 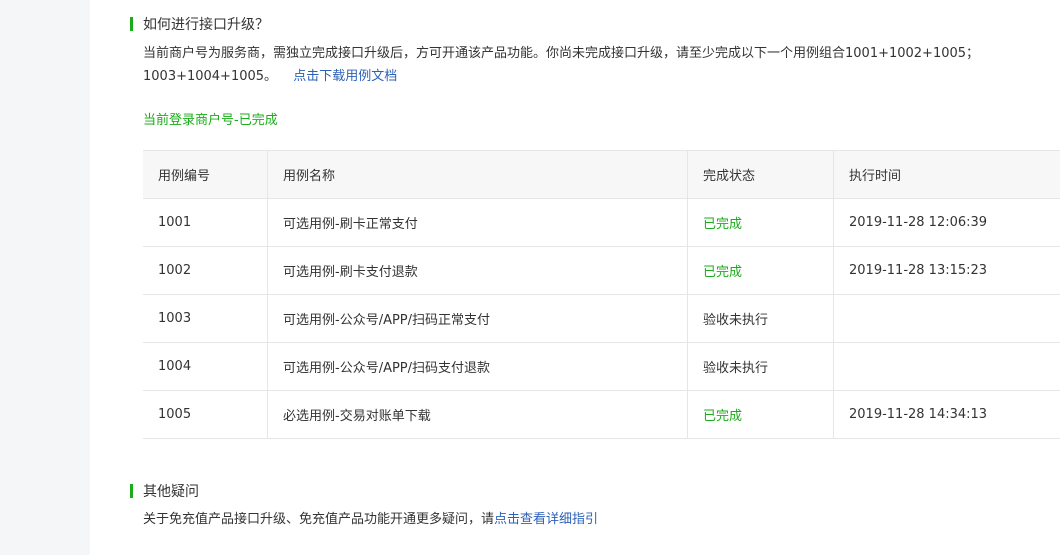 I want to click on other-description-text: 关于免充值产品接口升级、免充值产品功能开通更多疑问，请, so click(x=319, y=519).